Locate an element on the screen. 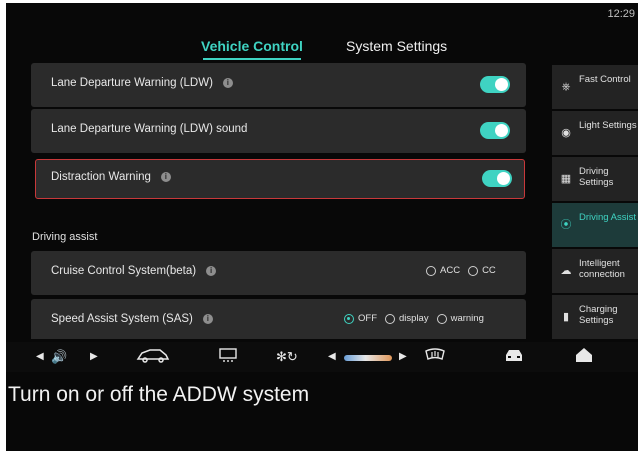  sidebar-item-intelligent-connection: ☁ Intelligent connection is located at coordinates (595, 271).